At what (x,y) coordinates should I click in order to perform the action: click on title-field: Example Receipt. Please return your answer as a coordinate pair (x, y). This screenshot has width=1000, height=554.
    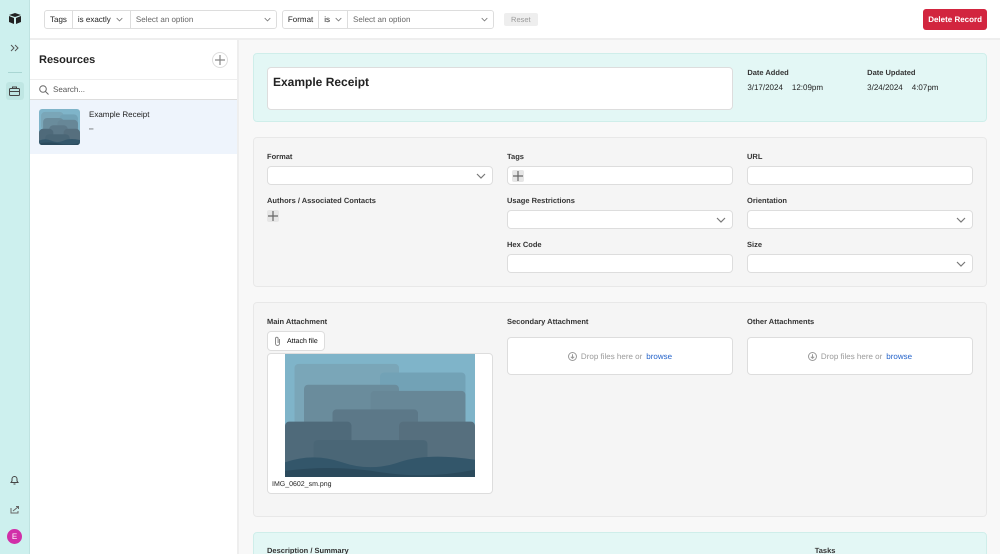
    Looking at the image, I should click on (500, 88).